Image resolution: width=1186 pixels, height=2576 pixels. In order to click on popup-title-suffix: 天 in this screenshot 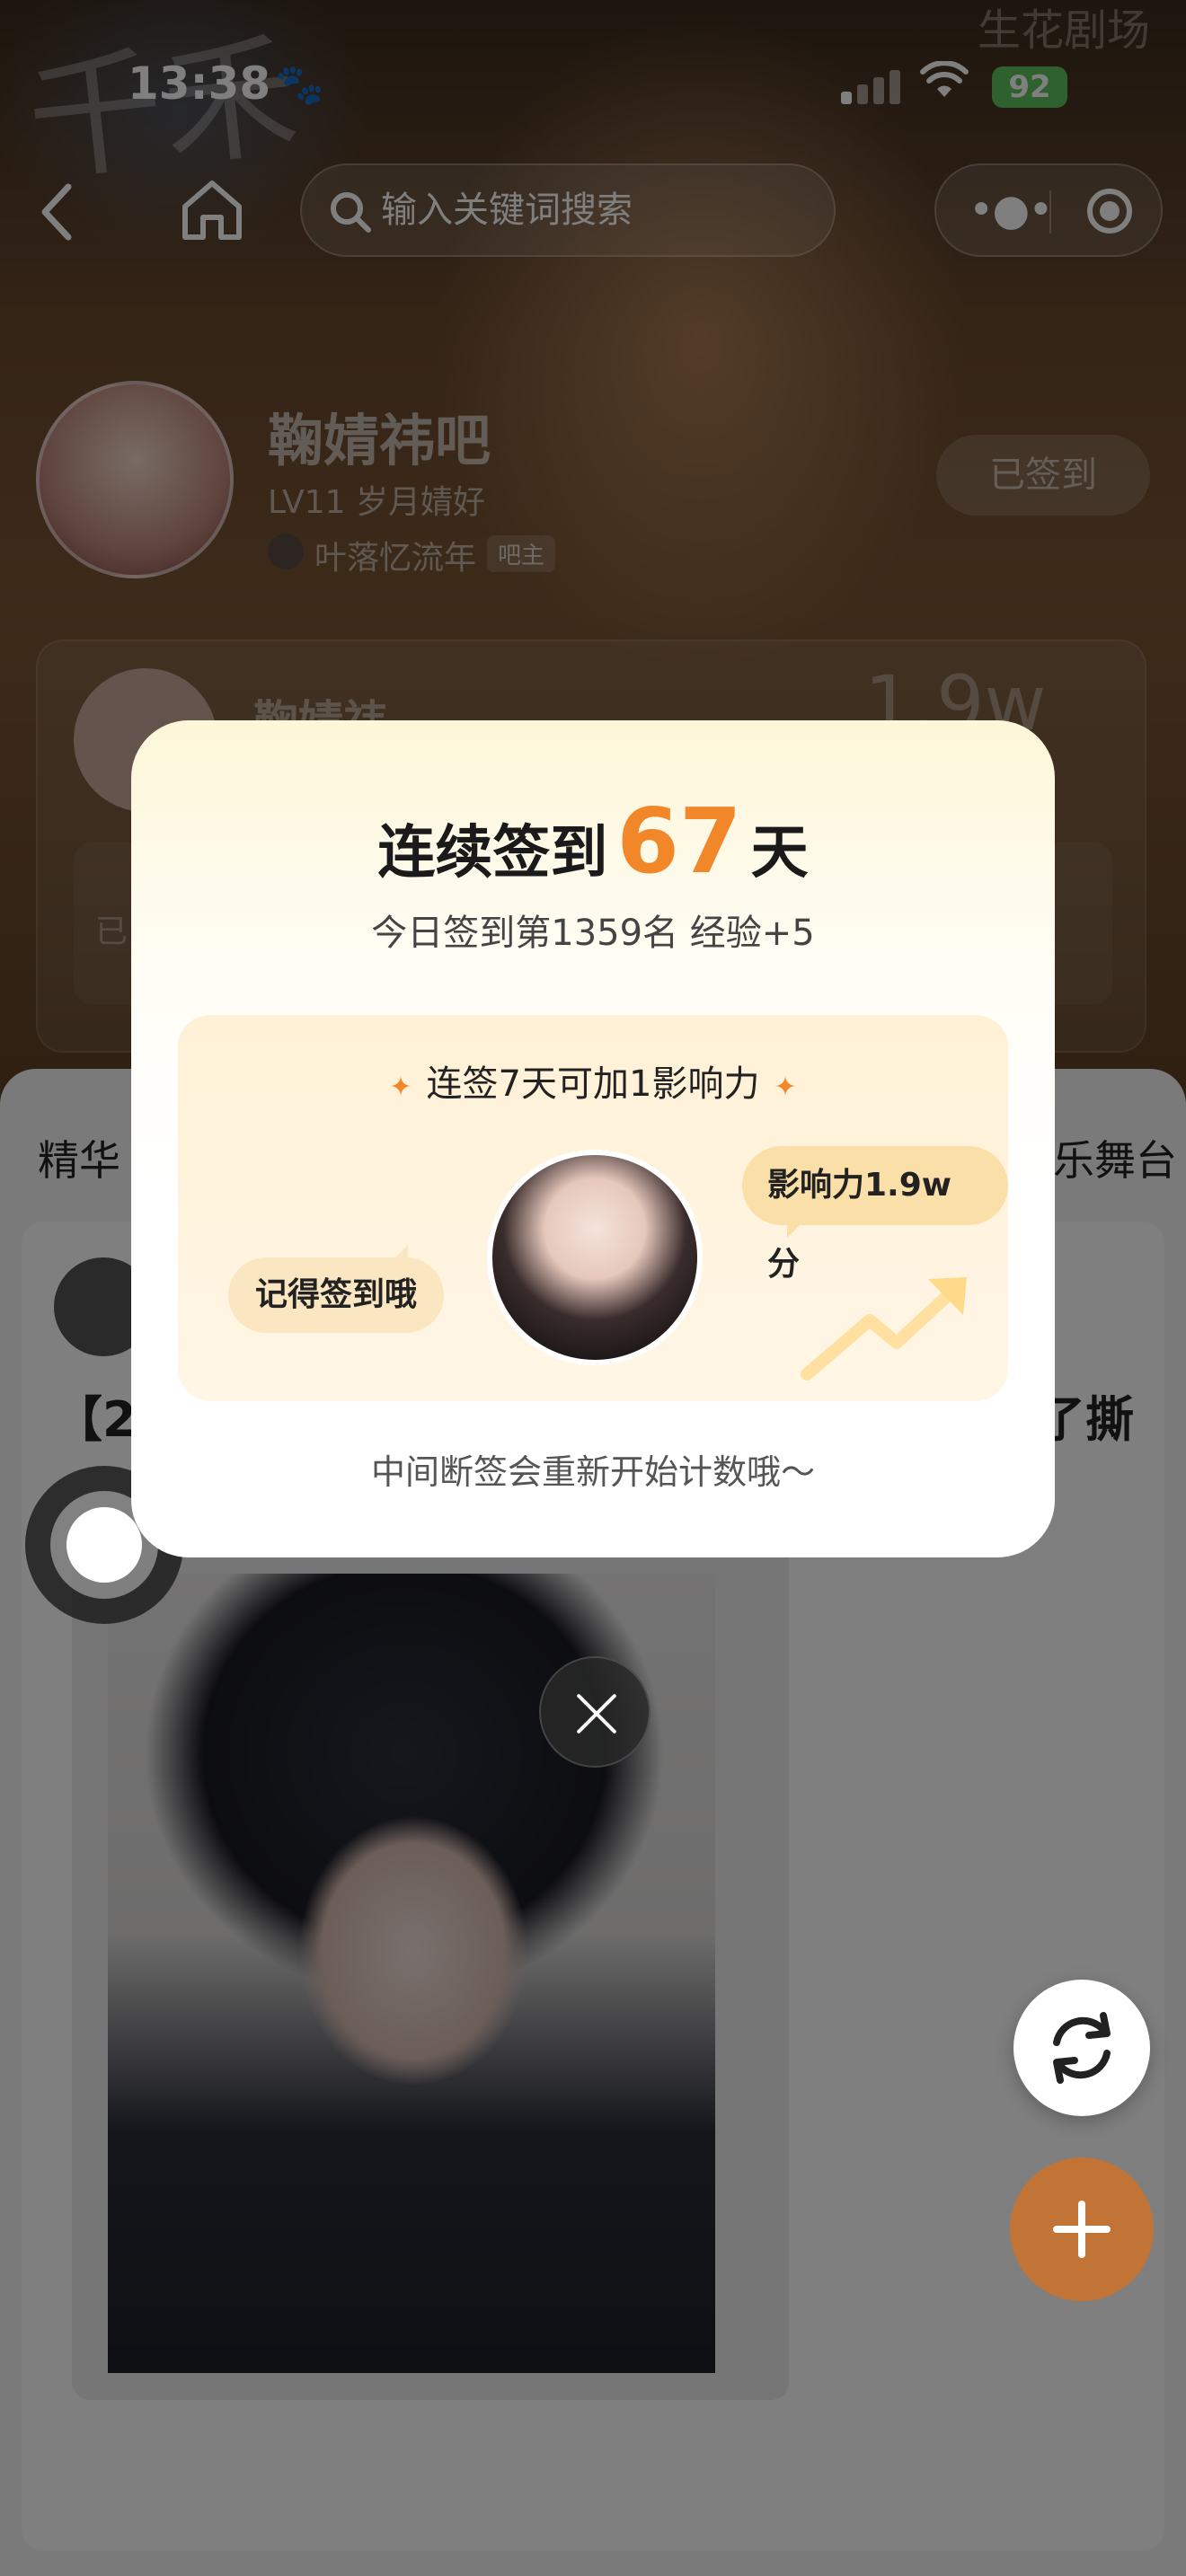, I will do `click(779, 853)`.